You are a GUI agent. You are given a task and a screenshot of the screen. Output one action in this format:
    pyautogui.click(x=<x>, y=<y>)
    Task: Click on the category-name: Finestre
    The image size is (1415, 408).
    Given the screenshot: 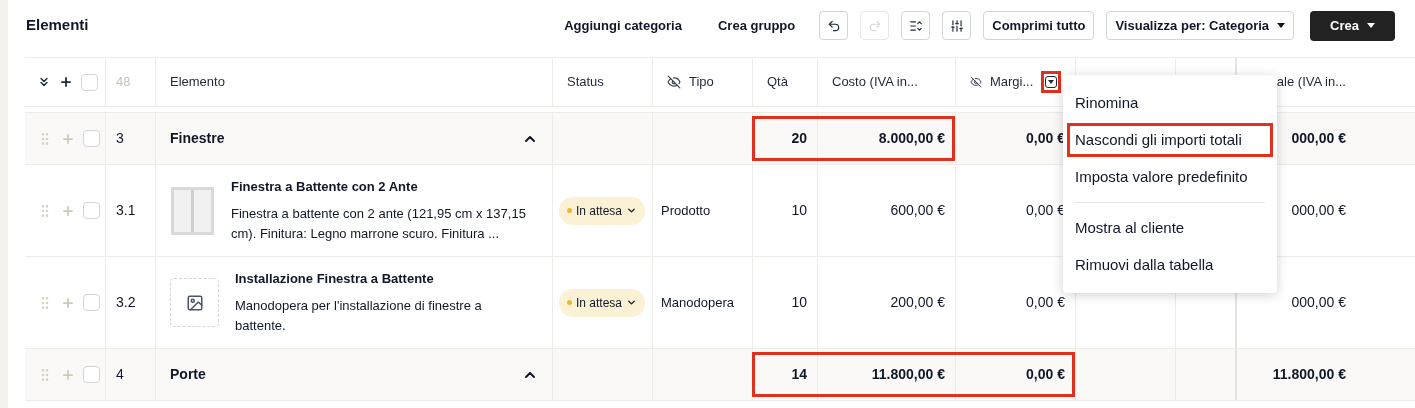 What is the action you would take?
    pyautogui.click(x=197, y=138)
    